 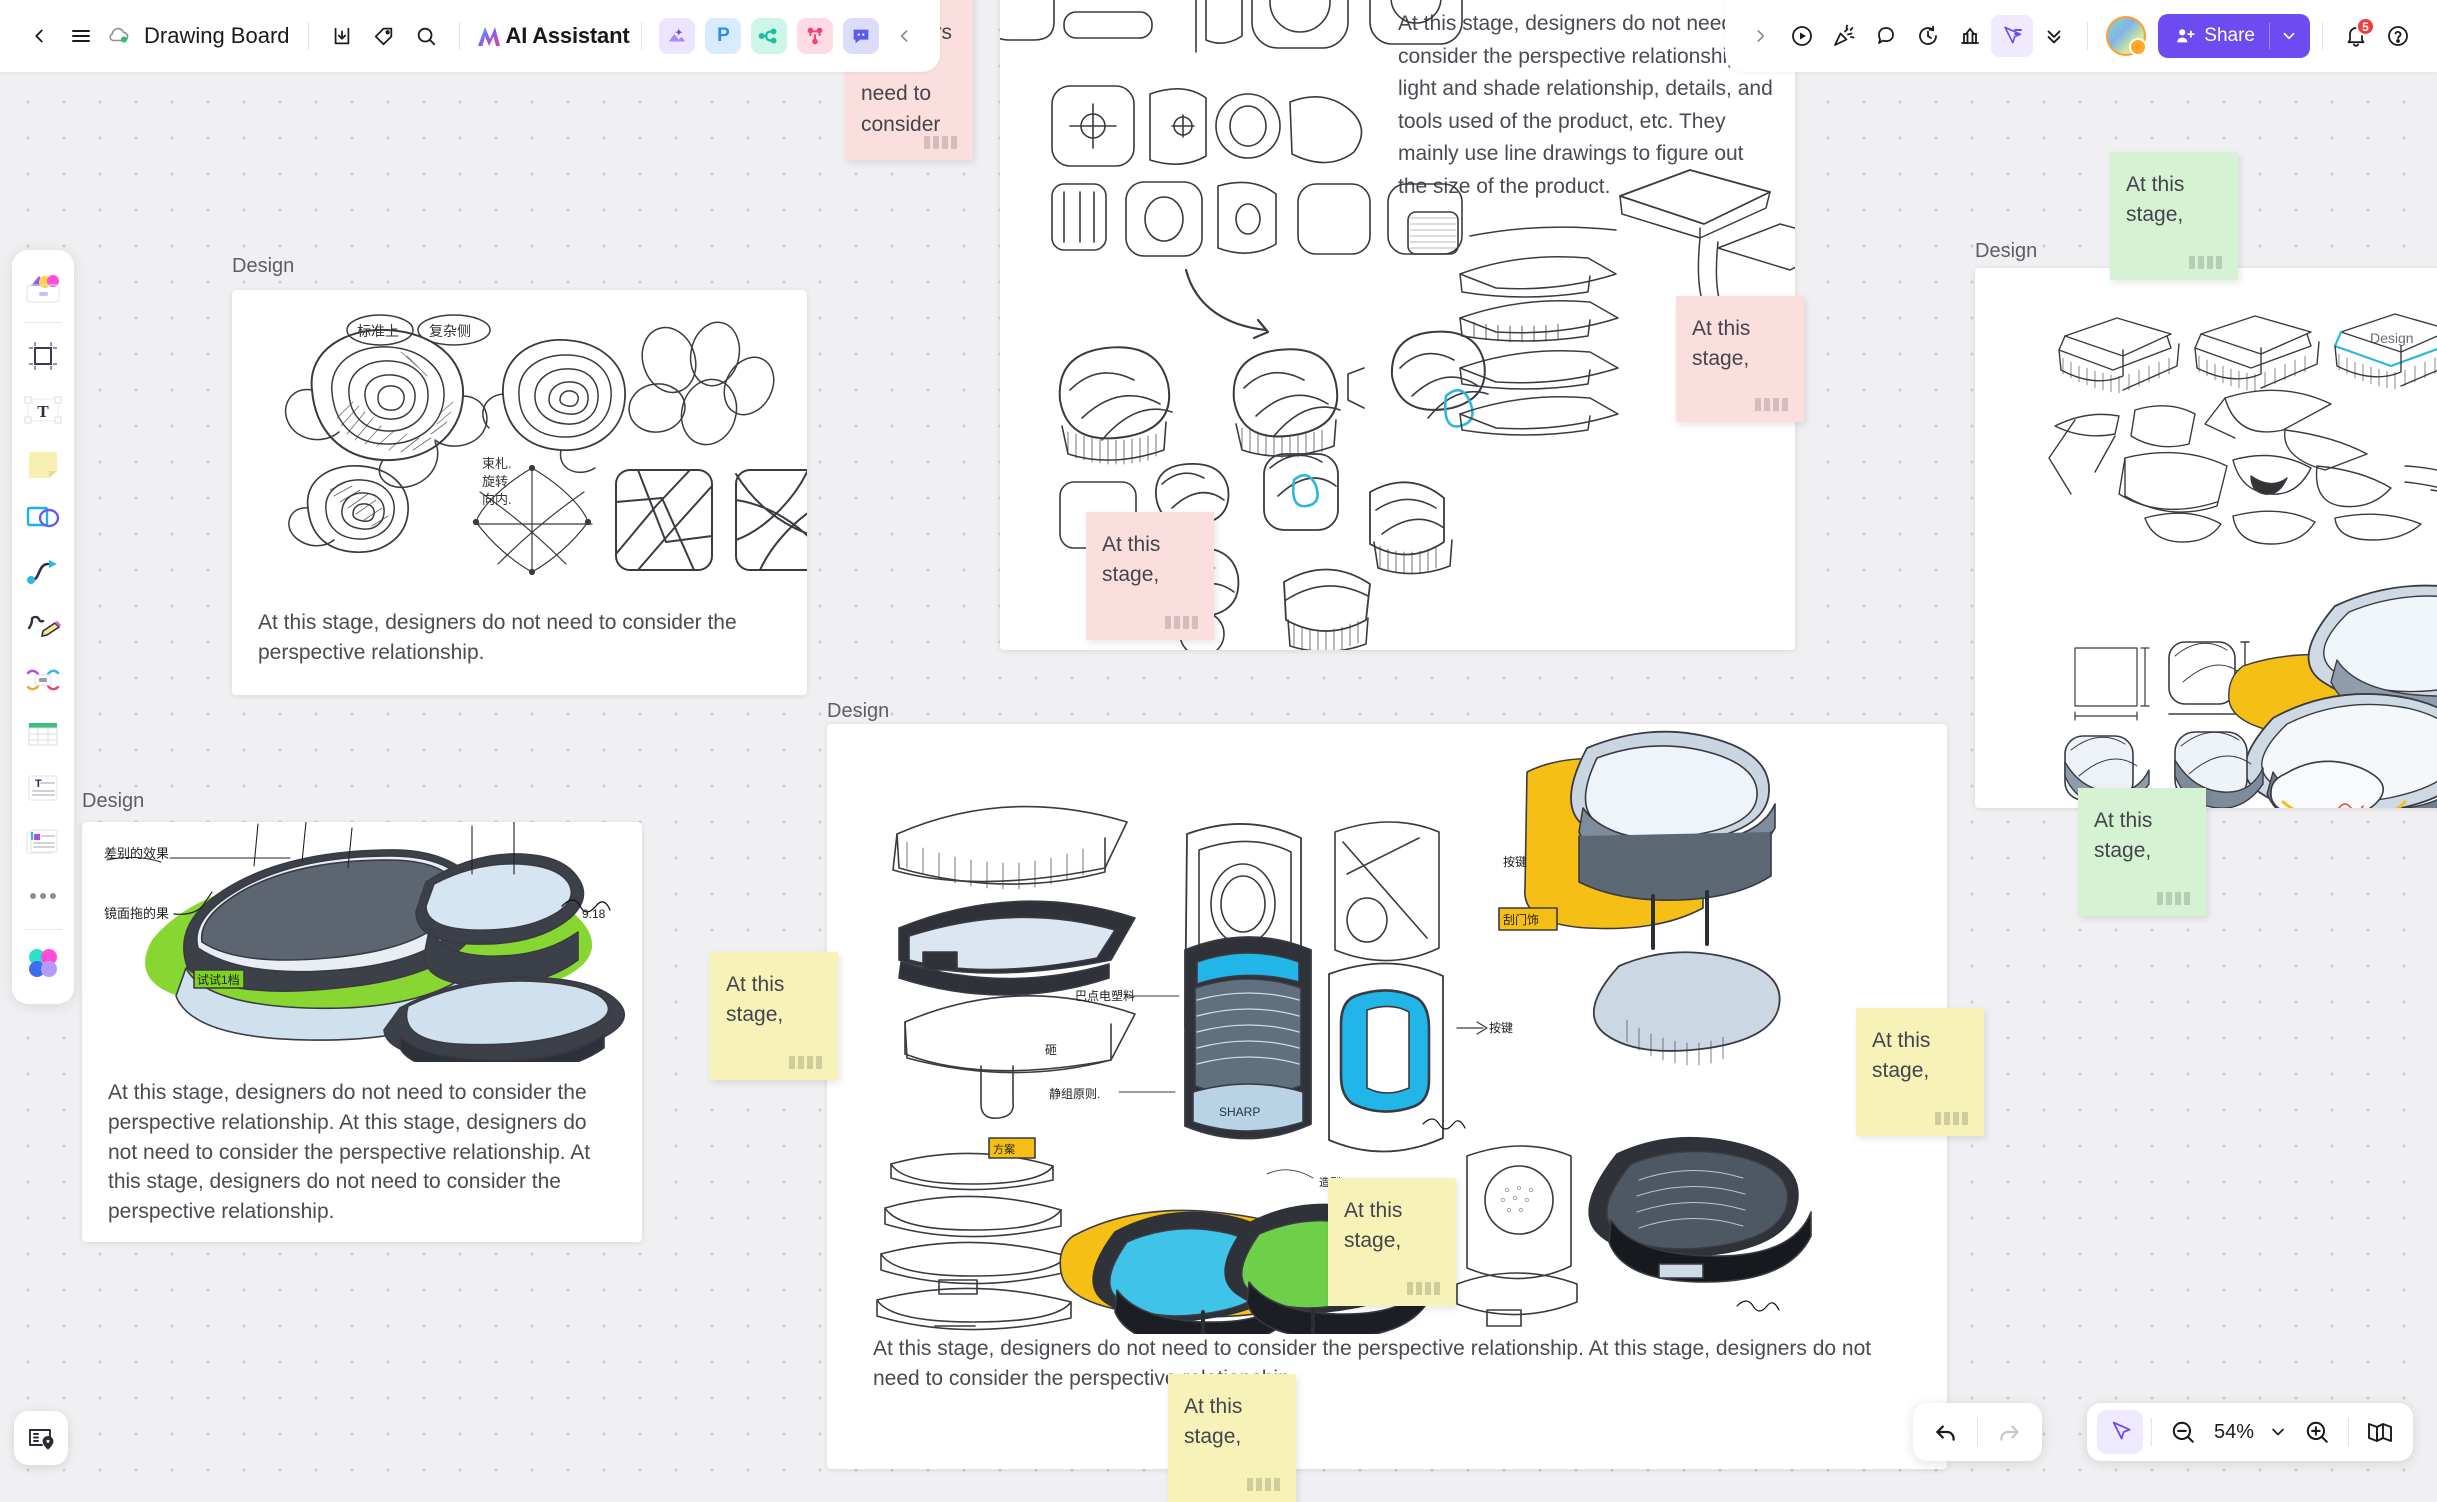 I want to click on sidebar-item-pen, so click(x=43, y=626).